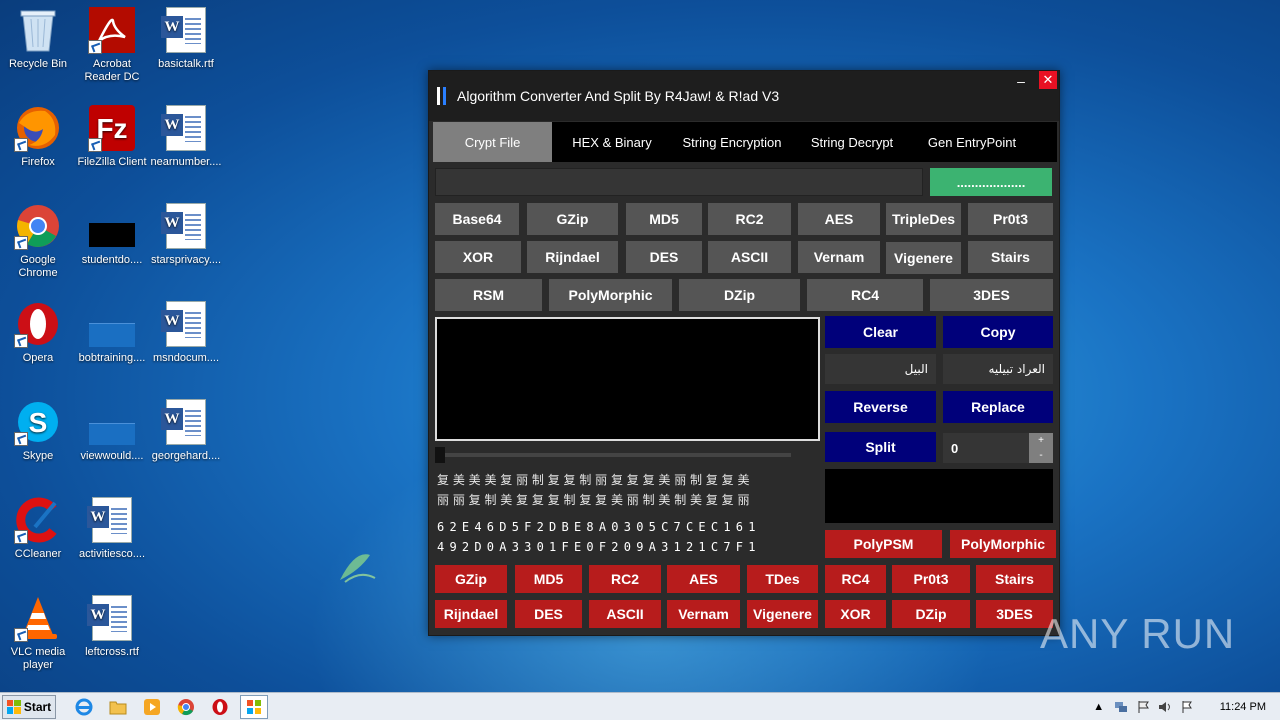  Describe the element at coordinates (931, 579) in the screenshot. I see `prot3-red-button: Pr0t3` at that location.